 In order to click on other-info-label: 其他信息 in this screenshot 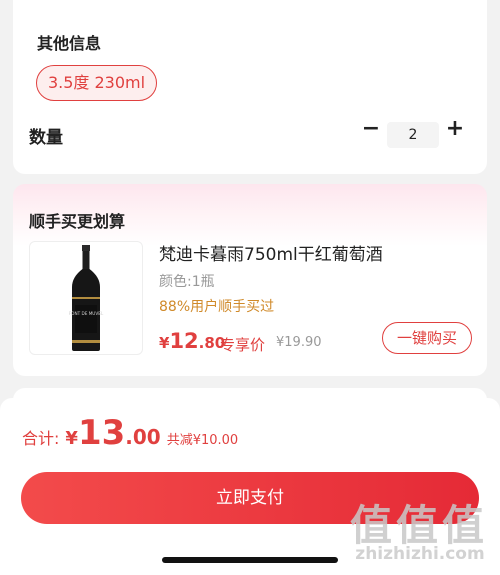, I will do `click(69, 43)`.